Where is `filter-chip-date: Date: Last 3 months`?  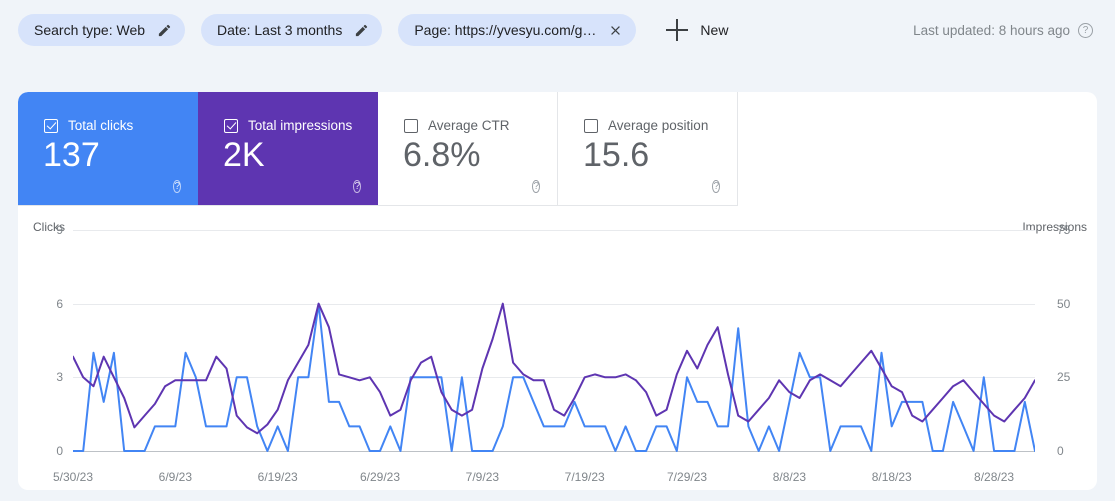
filter-chip-date: Date: Last 3 months is located at coordinates (292, 30).